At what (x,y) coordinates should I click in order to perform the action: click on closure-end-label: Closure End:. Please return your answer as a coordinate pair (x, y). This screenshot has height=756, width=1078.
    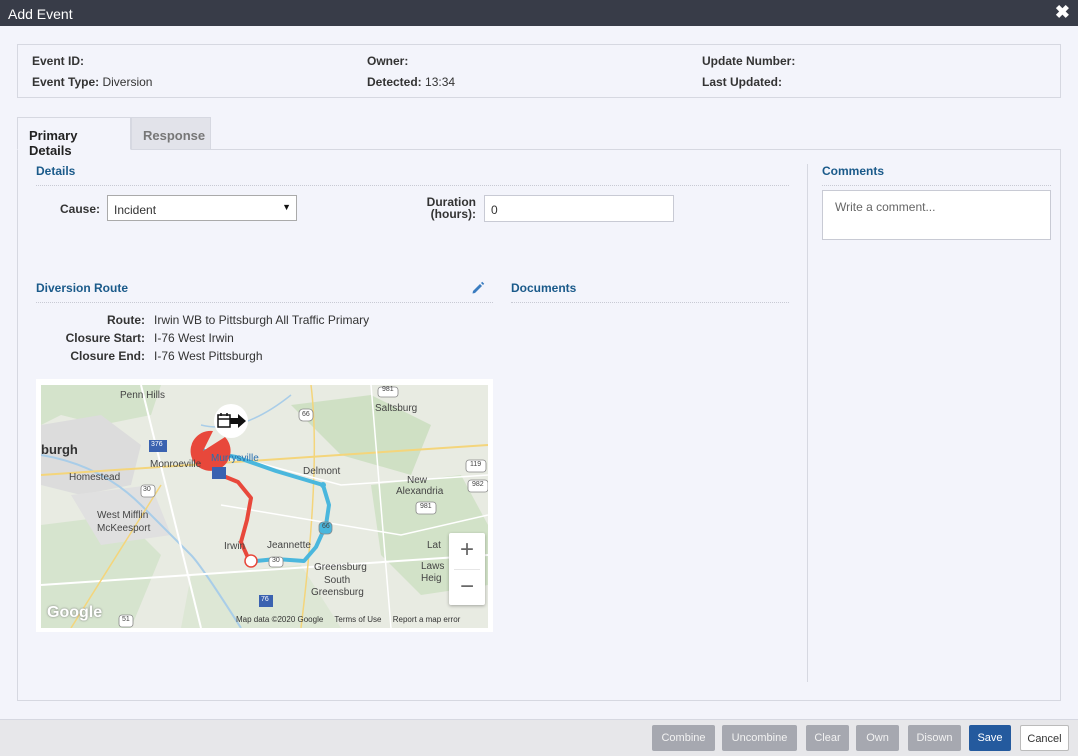
    Looking at the image, I should click on (107, 356).